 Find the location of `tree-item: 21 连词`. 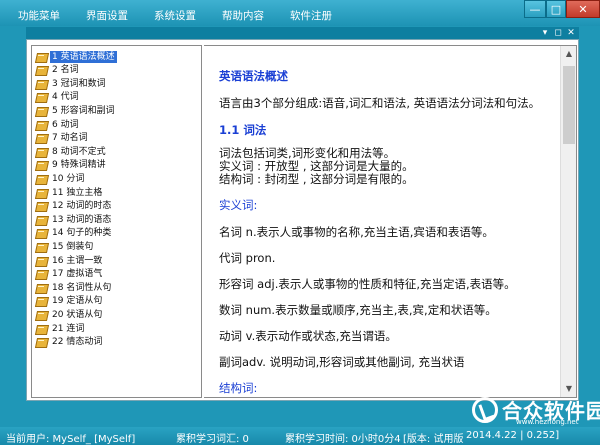

tree-item: 21 连词 is located at coordinates (61, 328).